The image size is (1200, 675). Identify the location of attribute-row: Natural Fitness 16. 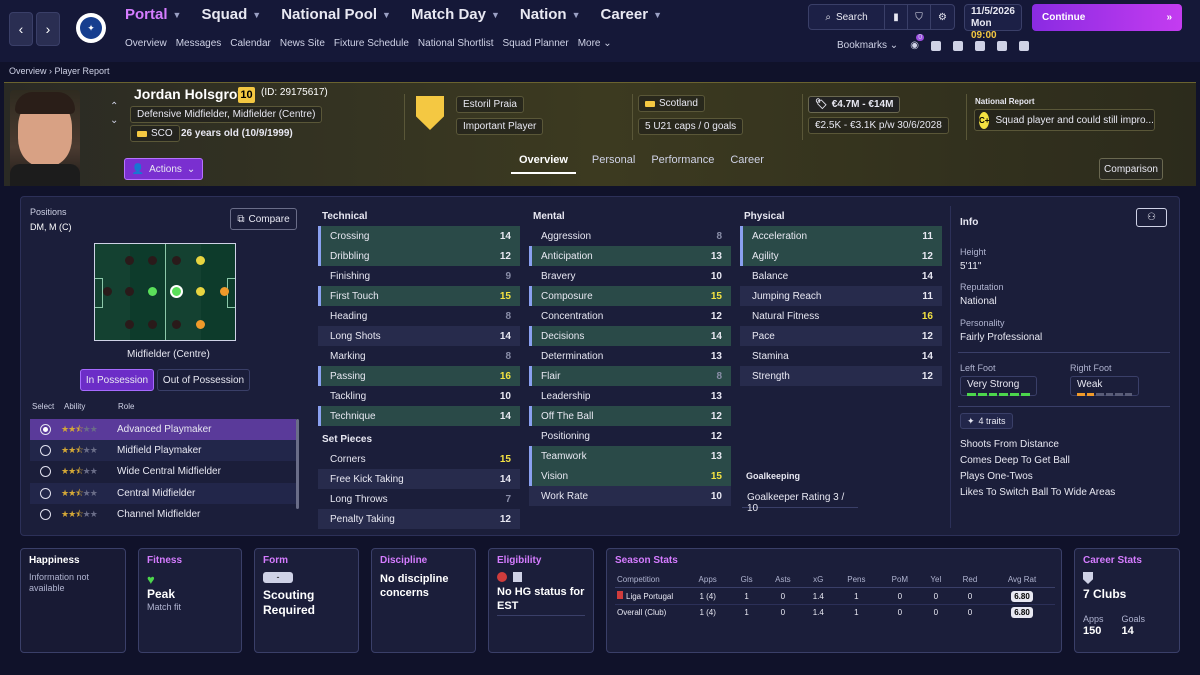
(841, 316).